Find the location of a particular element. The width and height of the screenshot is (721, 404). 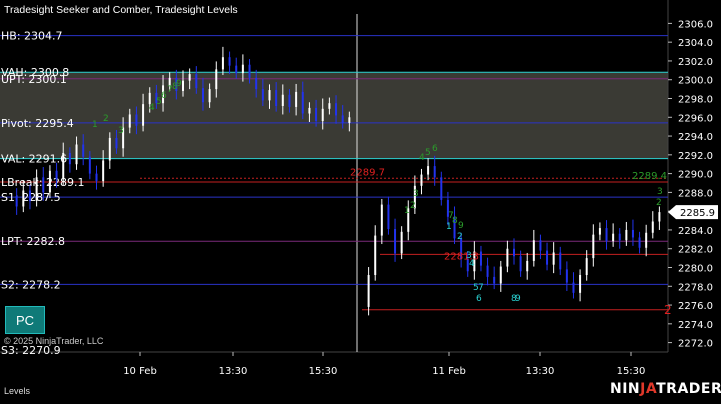

level-label-8: S2: 2278.2 is located at coordinates (31, 284).